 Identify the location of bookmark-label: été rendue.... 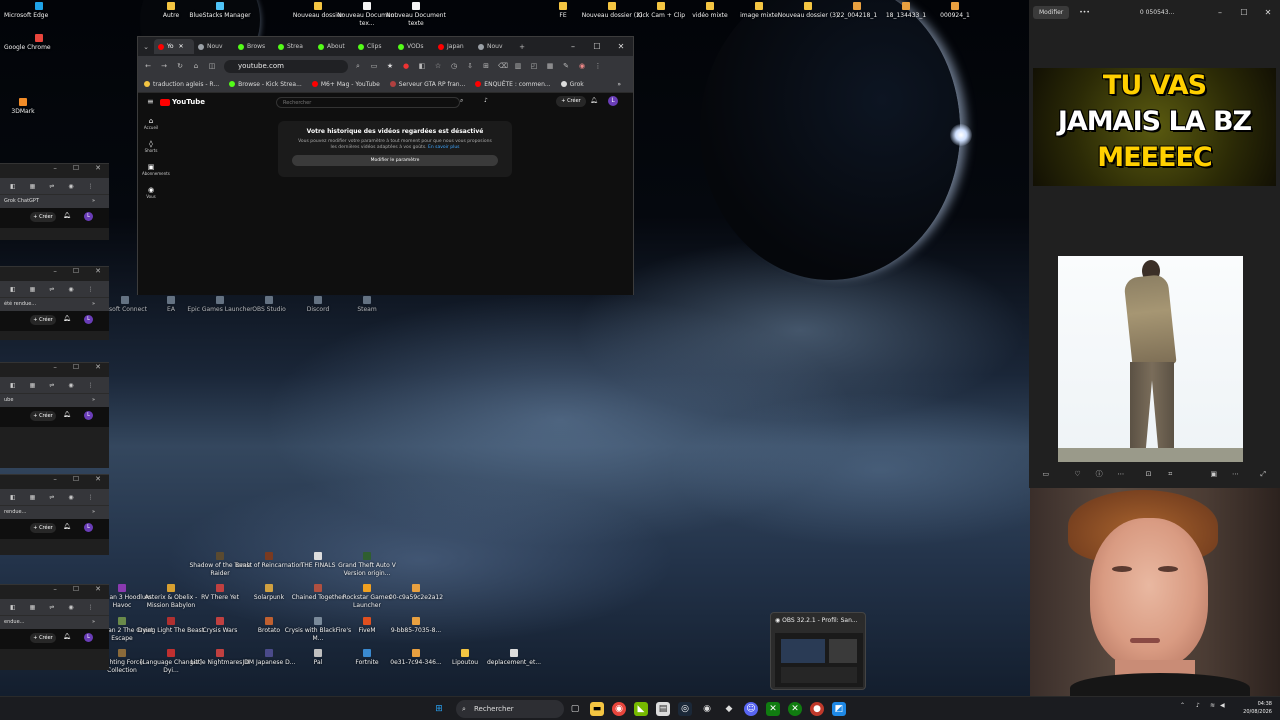
(20, 304).